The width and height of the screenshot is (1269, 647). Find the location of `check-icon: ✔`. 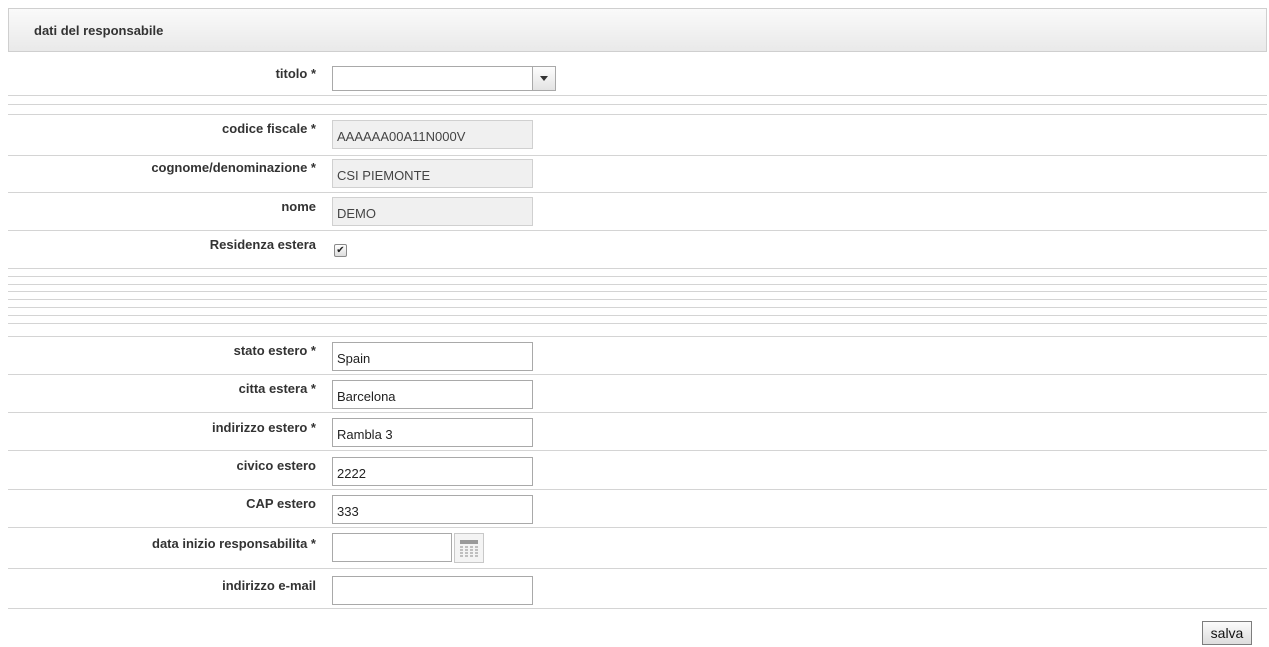

check-icon: ✔ is located at coordinates (340, 250).